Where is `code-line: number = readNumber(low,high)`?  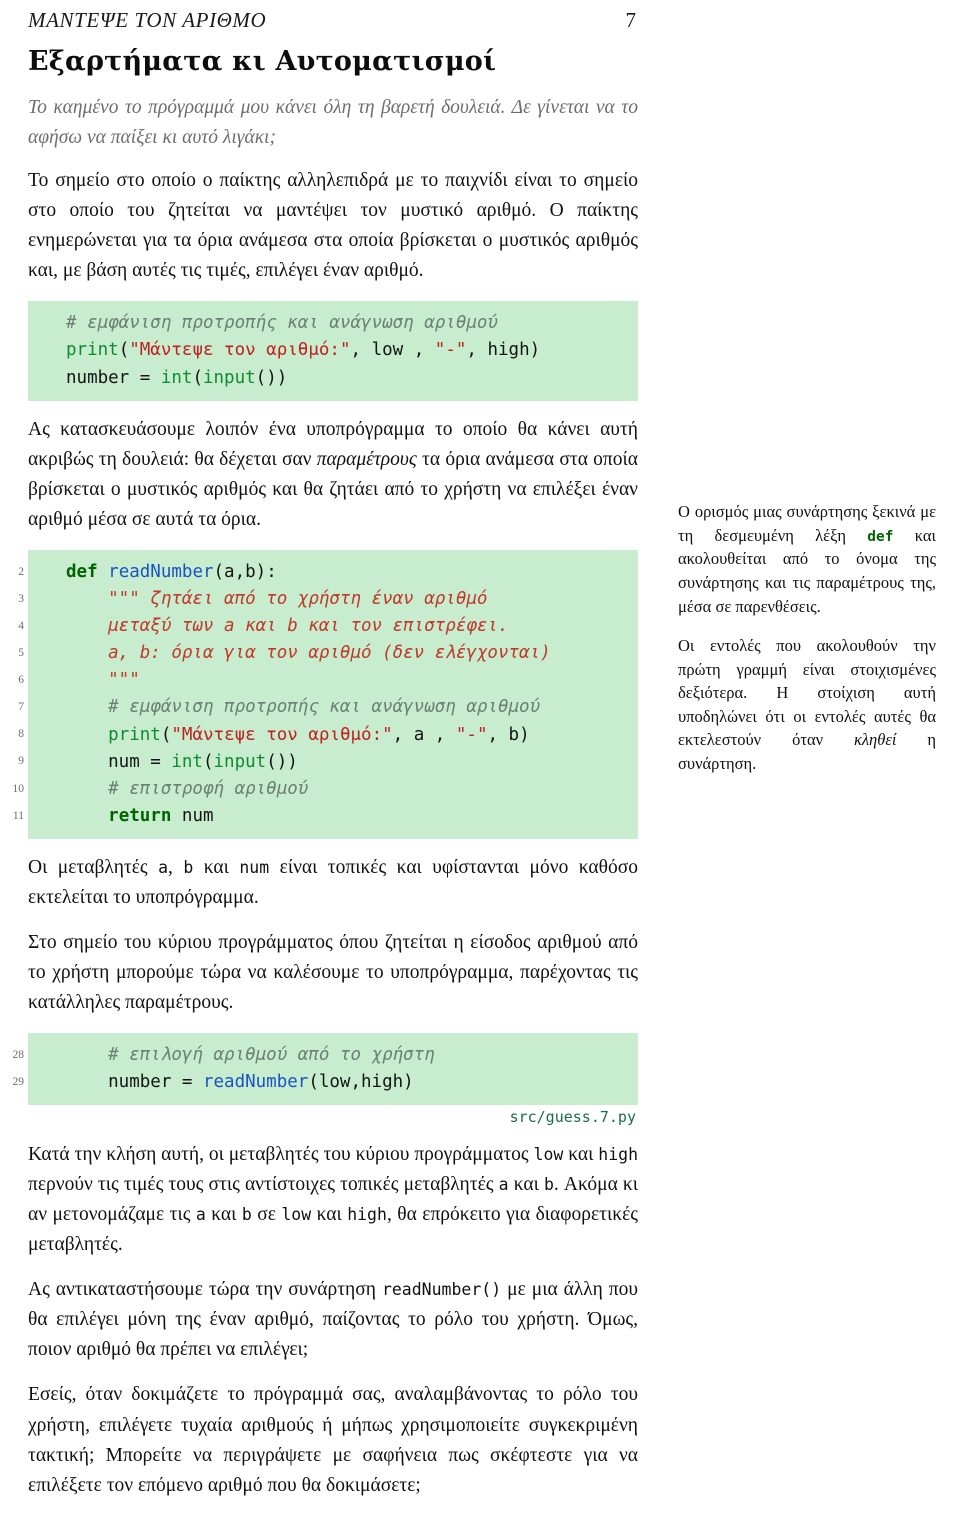 code-line: number = readNumber(low,high) is located at coordinates (345, 1082).